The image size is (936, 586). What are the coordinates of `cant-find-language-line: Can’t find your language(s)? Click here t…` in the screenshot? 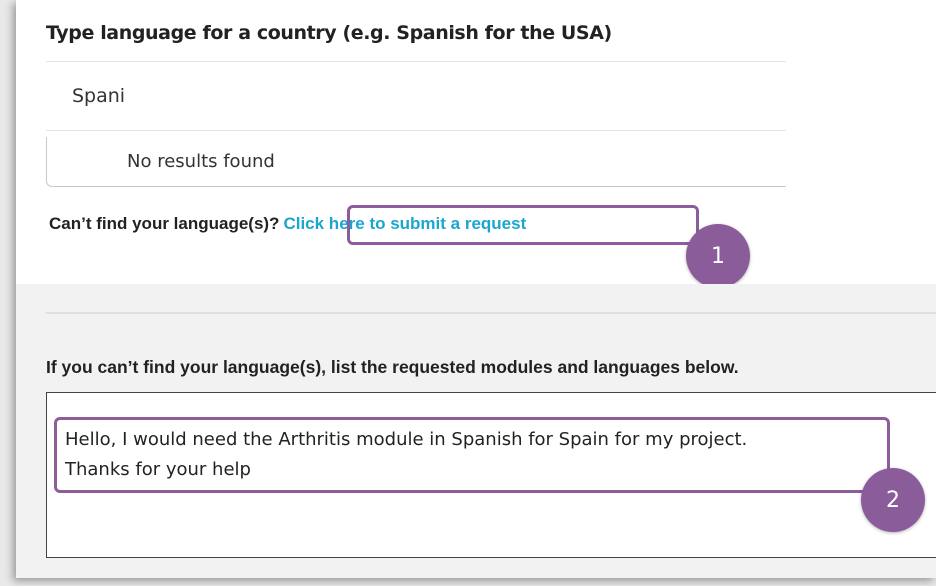 It's located at (287, 224).